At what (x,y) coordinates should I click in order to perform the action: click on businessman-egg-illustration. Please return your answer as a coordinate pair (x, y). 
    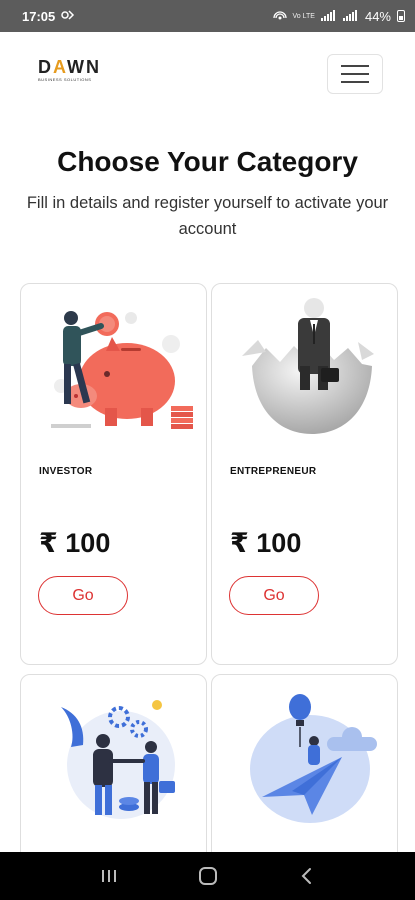
    Looking at the image, I should click on (305, 366).